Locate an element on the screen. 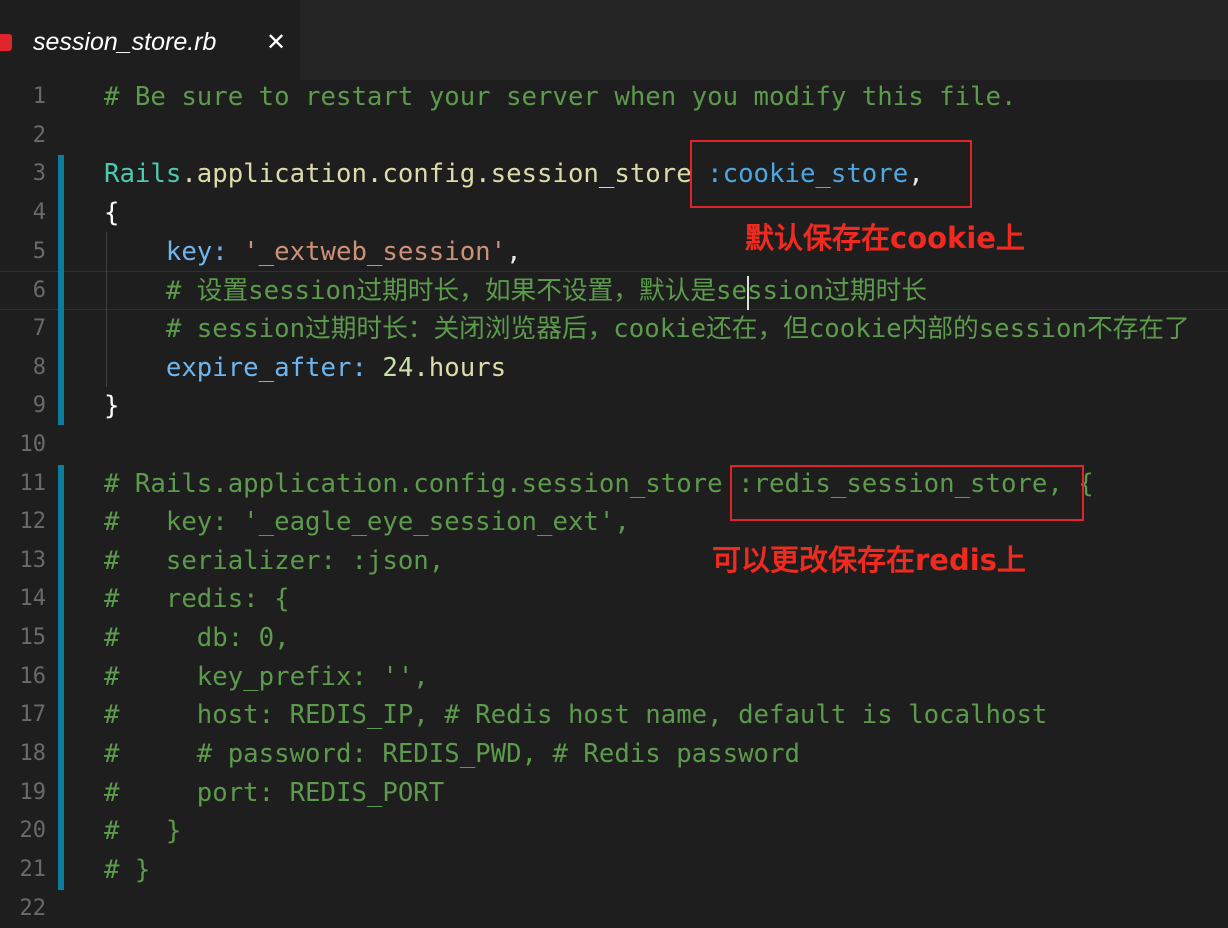 The height and width of the screenshot is (928, 1228). code-line: 19 # port: REDIS_PORT is located at coordinates (614, 793).